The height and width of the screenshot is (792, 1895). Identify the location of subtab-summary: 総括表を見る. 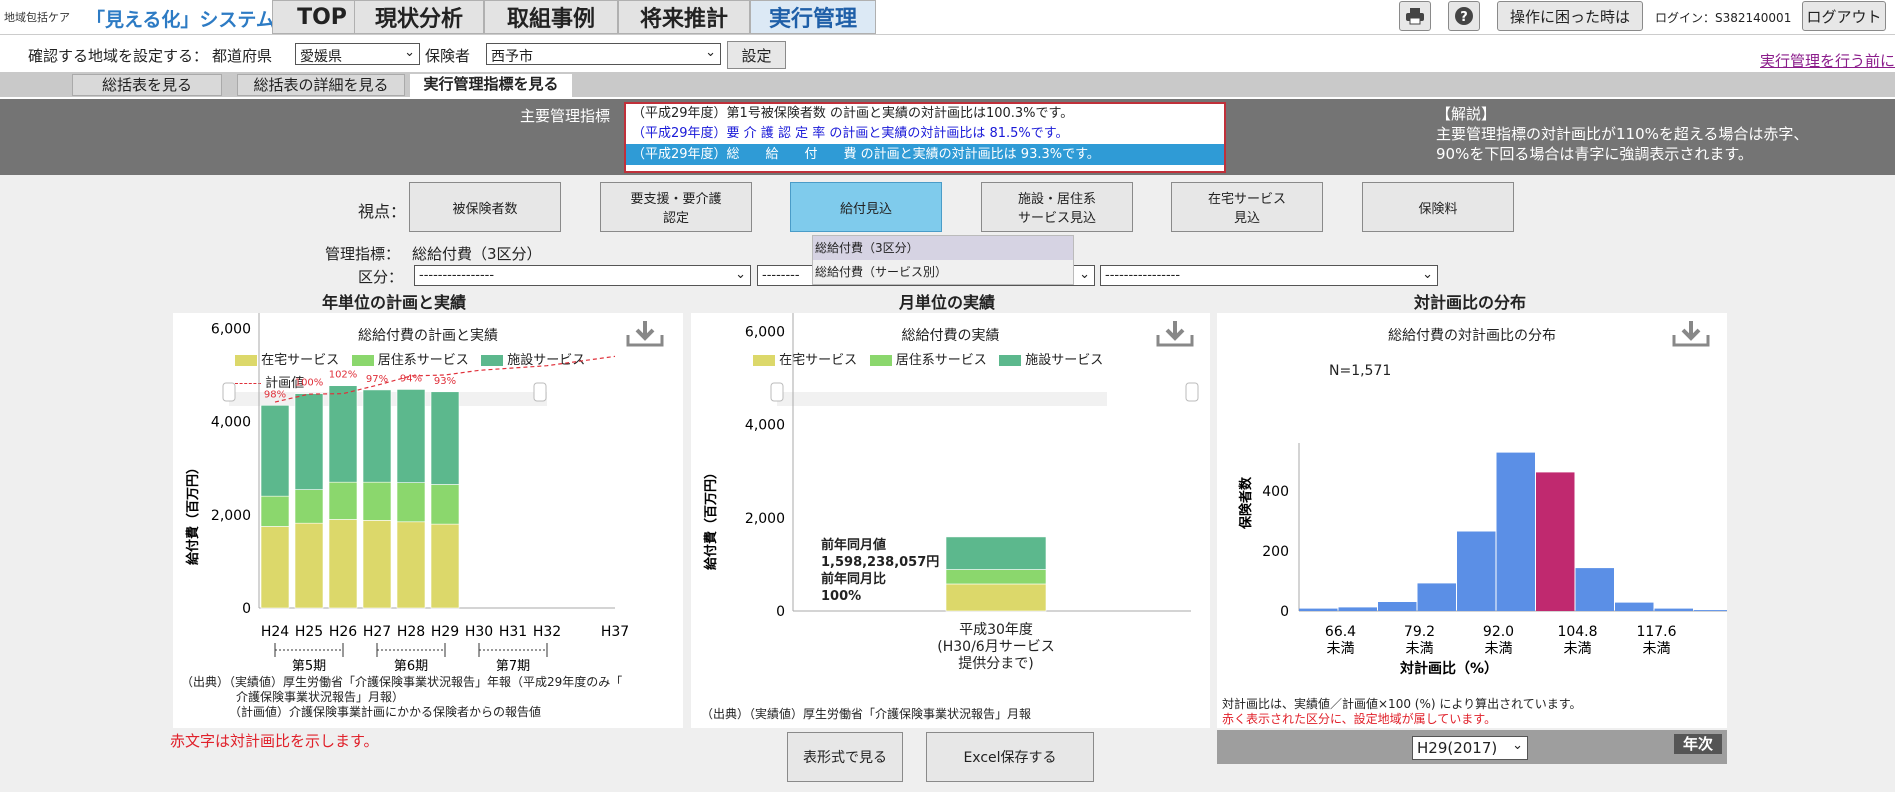
(147, 85).